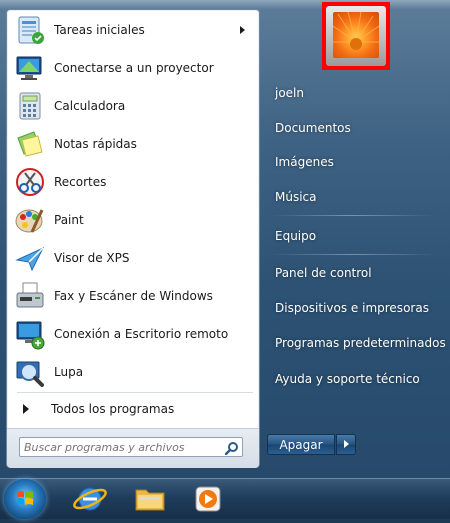  I want to click on help-support-link: Ayuda y soporte técnico, so click(355, 379).